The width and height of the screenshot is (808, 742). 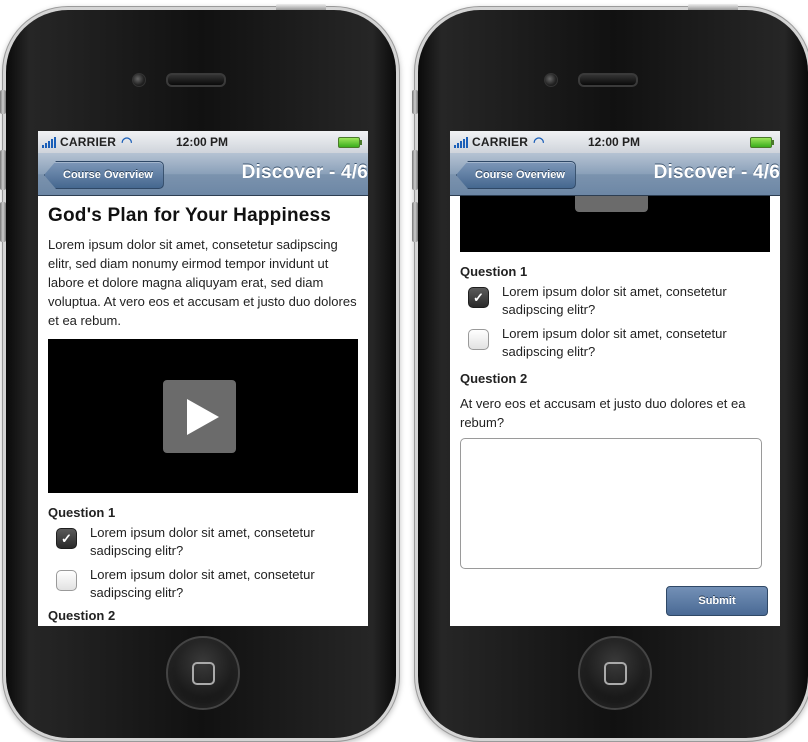 What do you see at coordinates (494, 378) in the screenshot?
I see `question-2-label: Question 2` at bounding box center [494, 378].